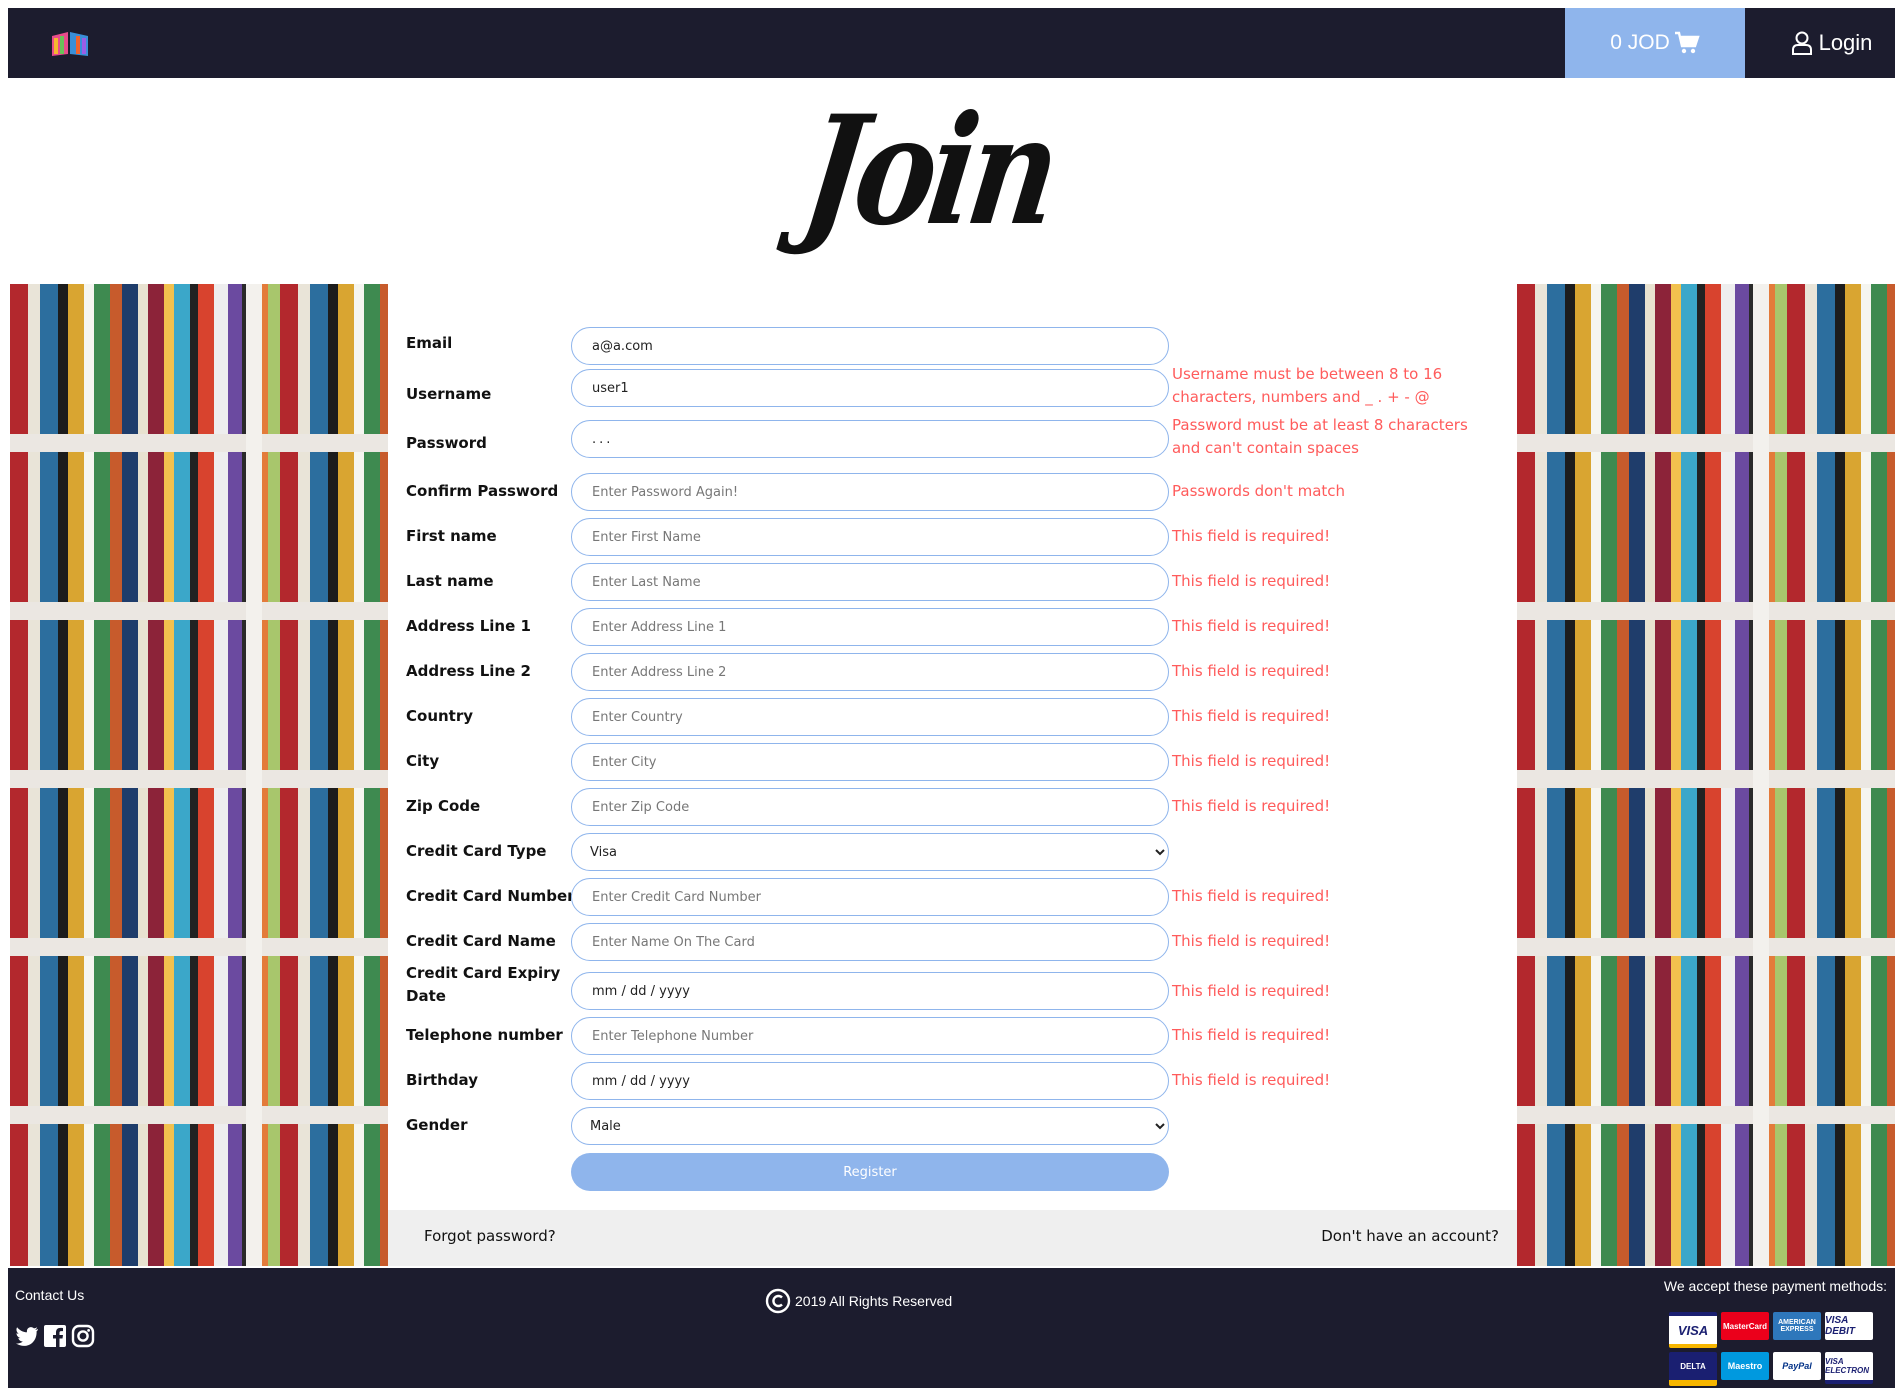 The width and height of the screenshot is (1903, 1397). I want to click on copyright-notice: 2019 All Rights Reserved, so click(858, 1301).